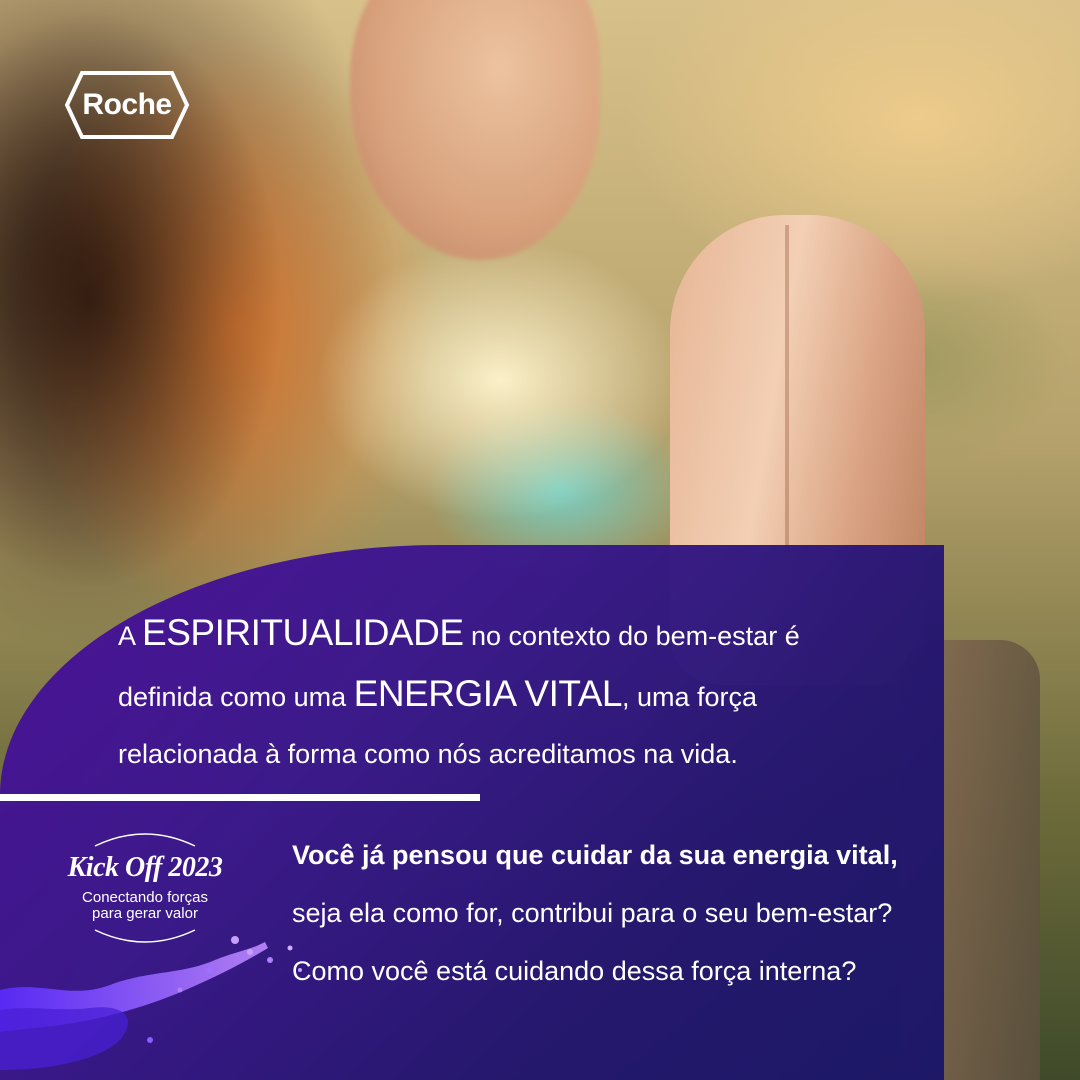  I want to click on roche-logo: Roche, so click(127, 105).